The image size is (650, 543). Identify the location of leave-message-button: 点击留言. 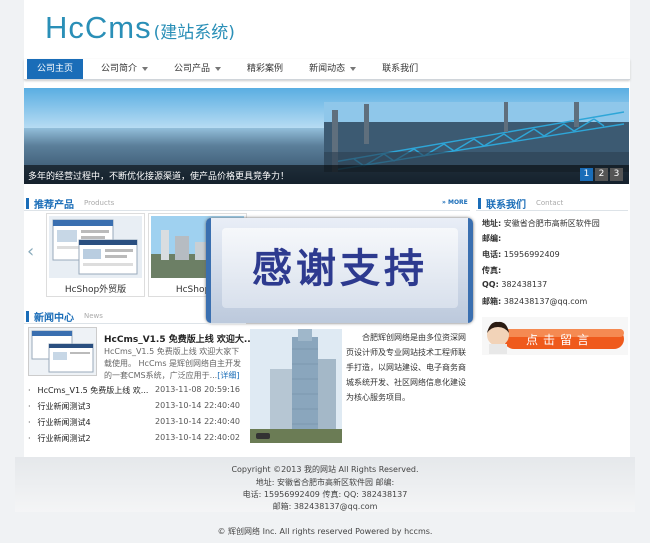
(555, 336).